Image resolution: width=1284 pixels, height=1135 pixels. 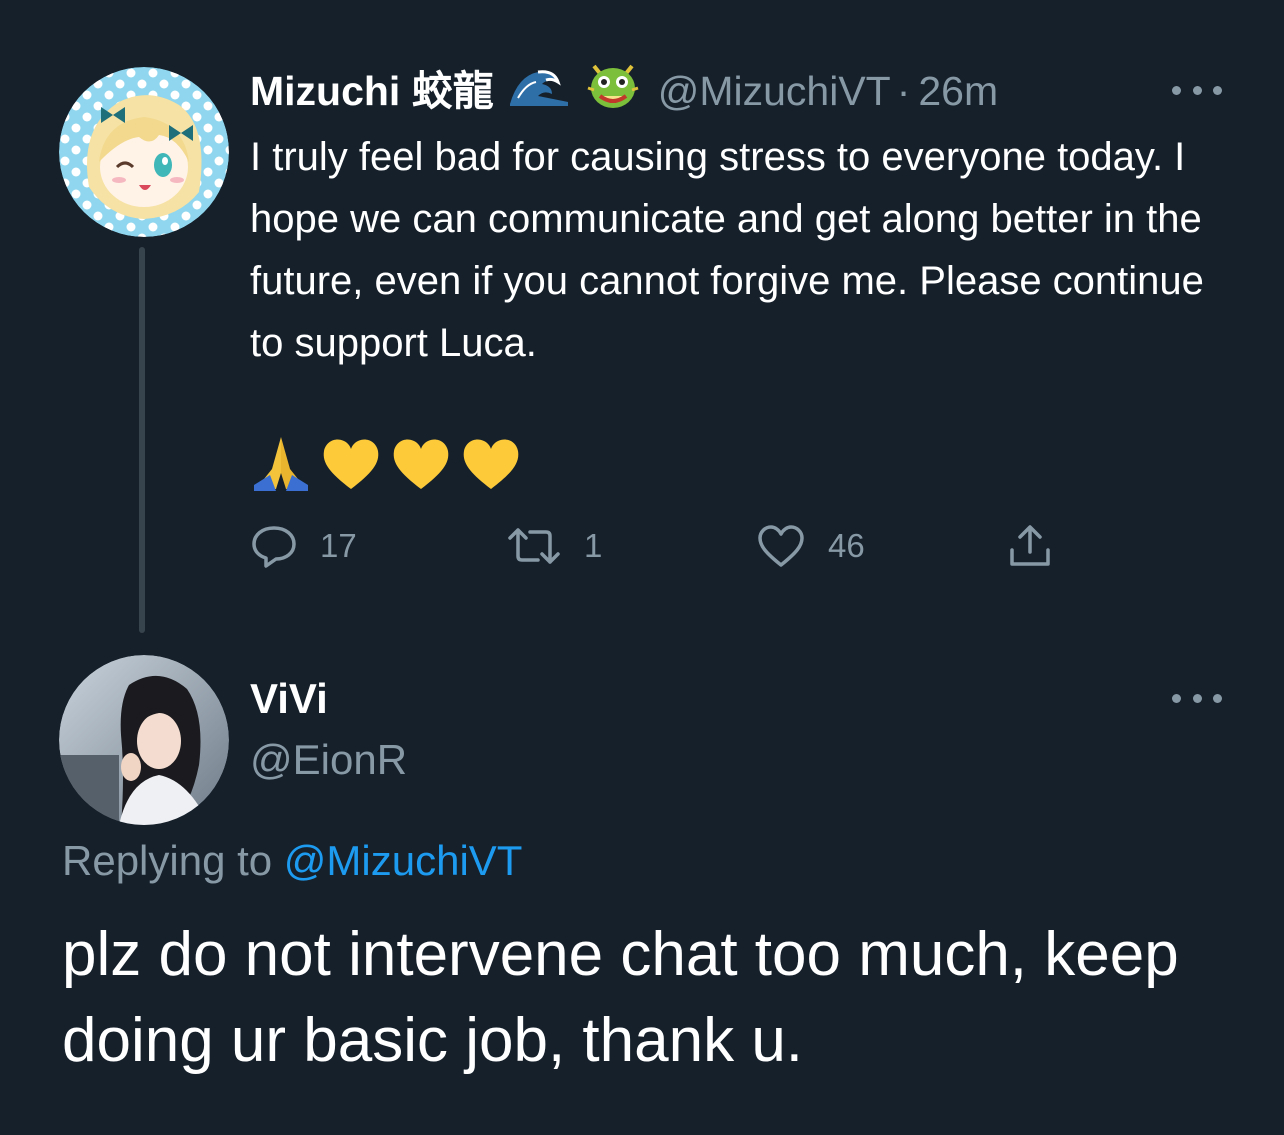 What do you see at coordinates (142, 440) in the screenshot?
I see `thread-connector-line` at bounding box center [142, 440].